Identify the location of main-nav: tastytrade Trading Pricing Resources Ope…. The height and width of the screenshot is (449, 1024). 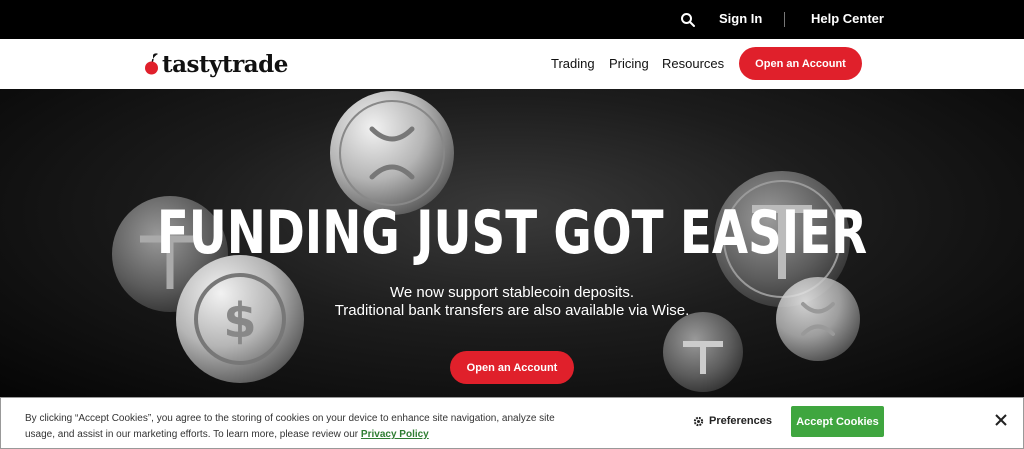
(512, 64).